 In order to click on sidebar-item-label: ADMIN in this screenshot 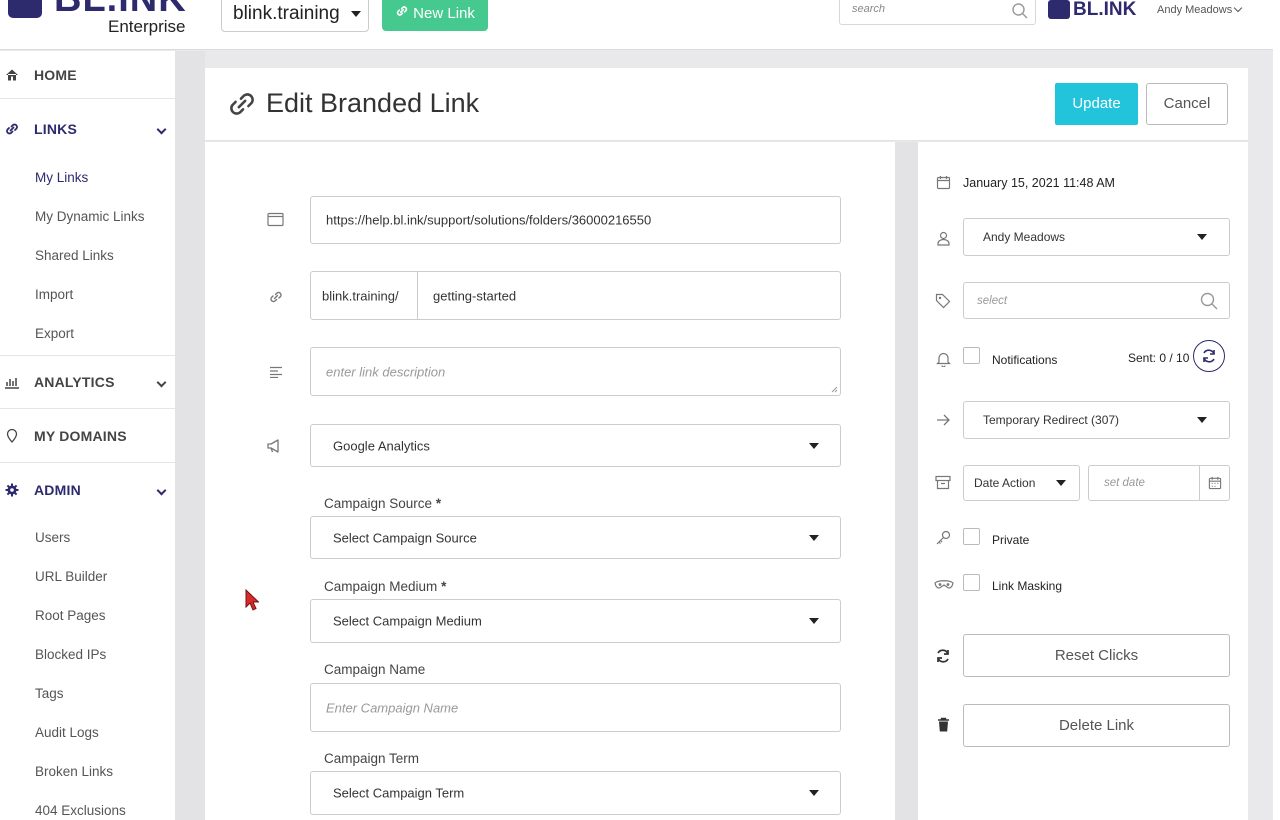, I will do `click(57, 490)`.